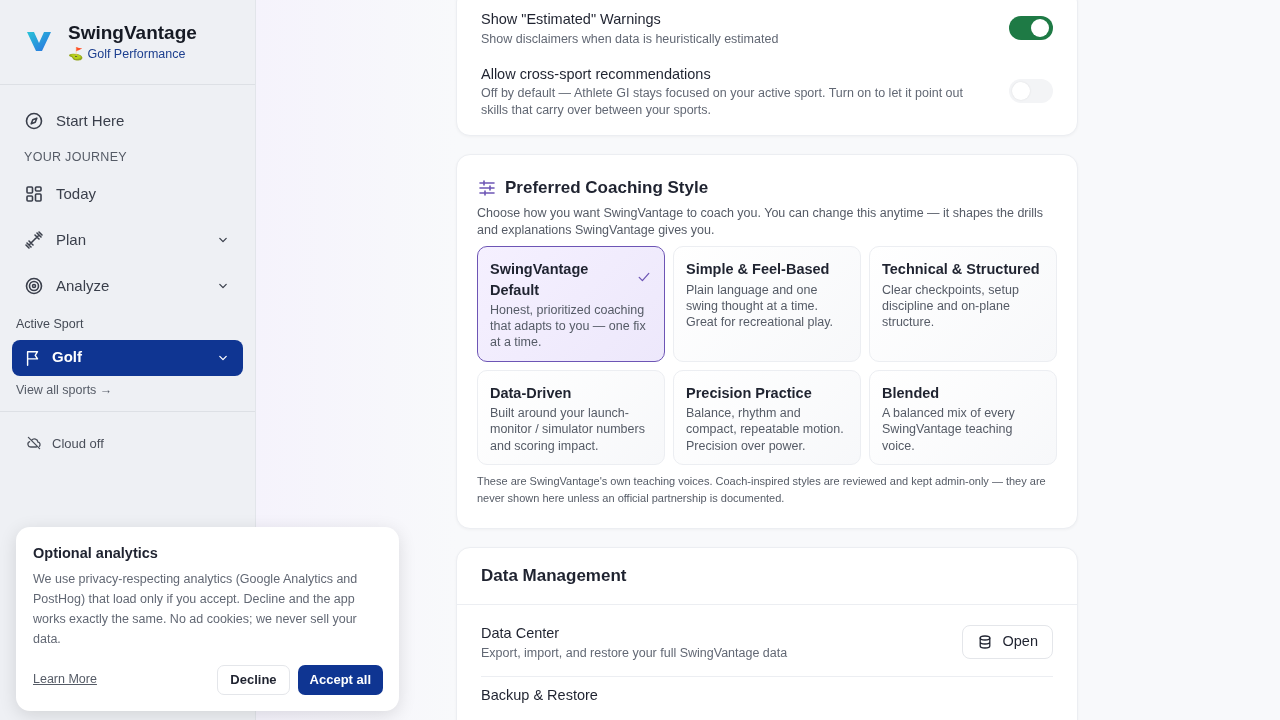 This screenshot has width=1280, height=720. I want to click on target-icon, so click(34, 285).